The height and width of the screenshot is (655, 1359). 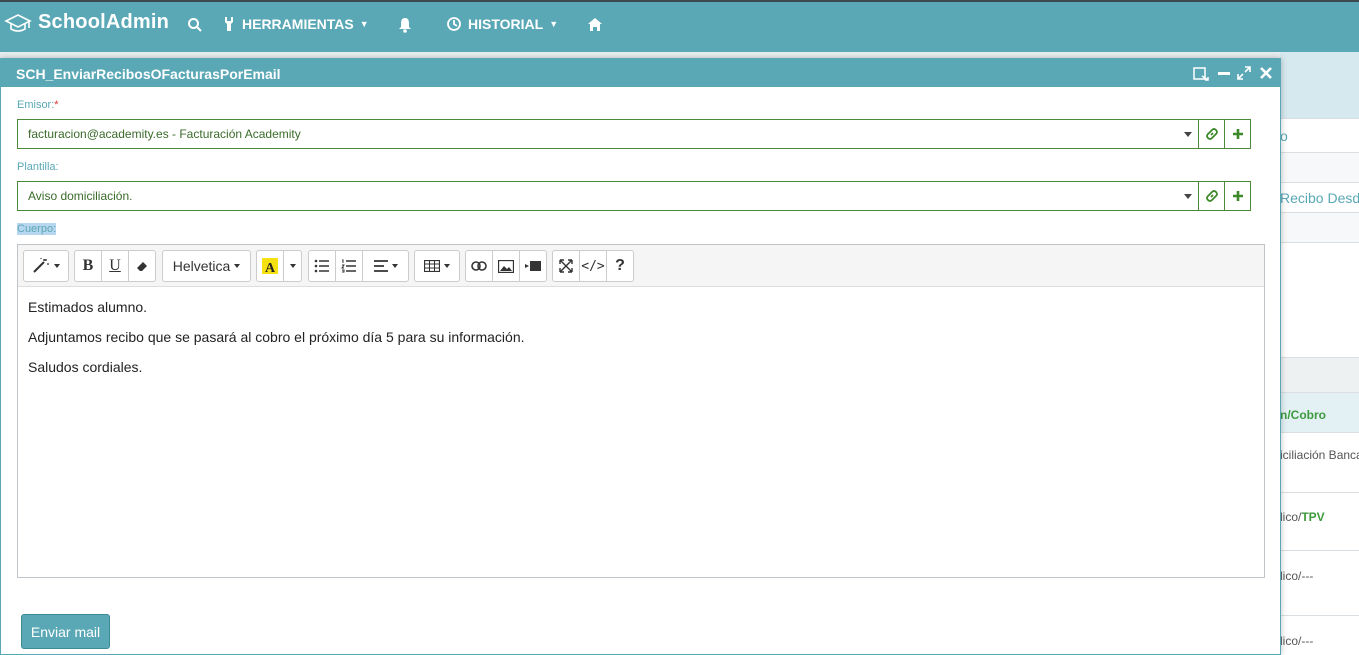 I want to click on insert-video-button, so click(x=533, y=266).